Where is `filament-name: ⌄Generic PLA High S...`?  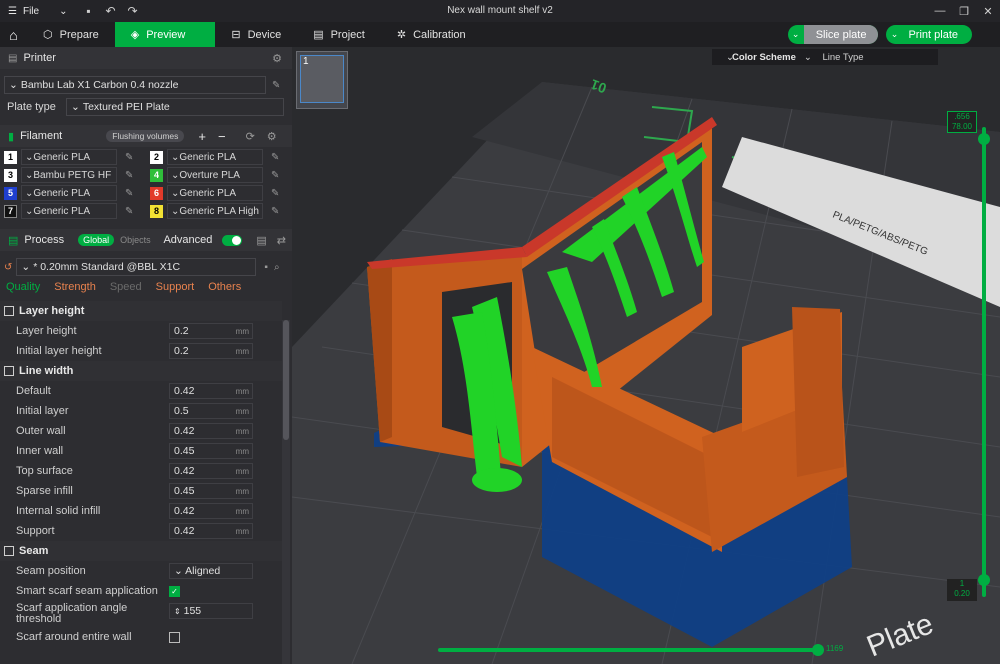
filament-name: ⌄Generic PLA High S... is located at coordinates (215, 211).